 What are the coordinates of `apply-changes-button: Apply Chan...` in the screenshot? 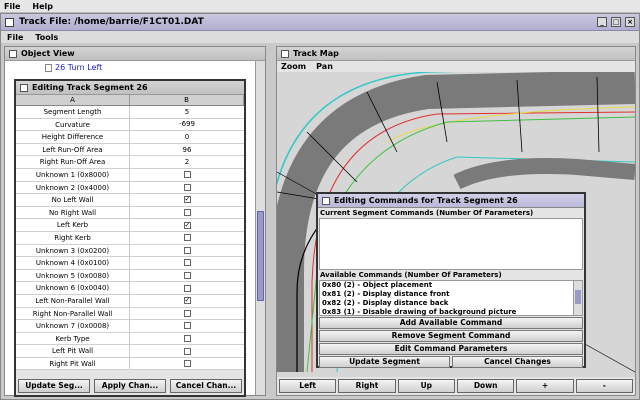 It's located at (130, 386).